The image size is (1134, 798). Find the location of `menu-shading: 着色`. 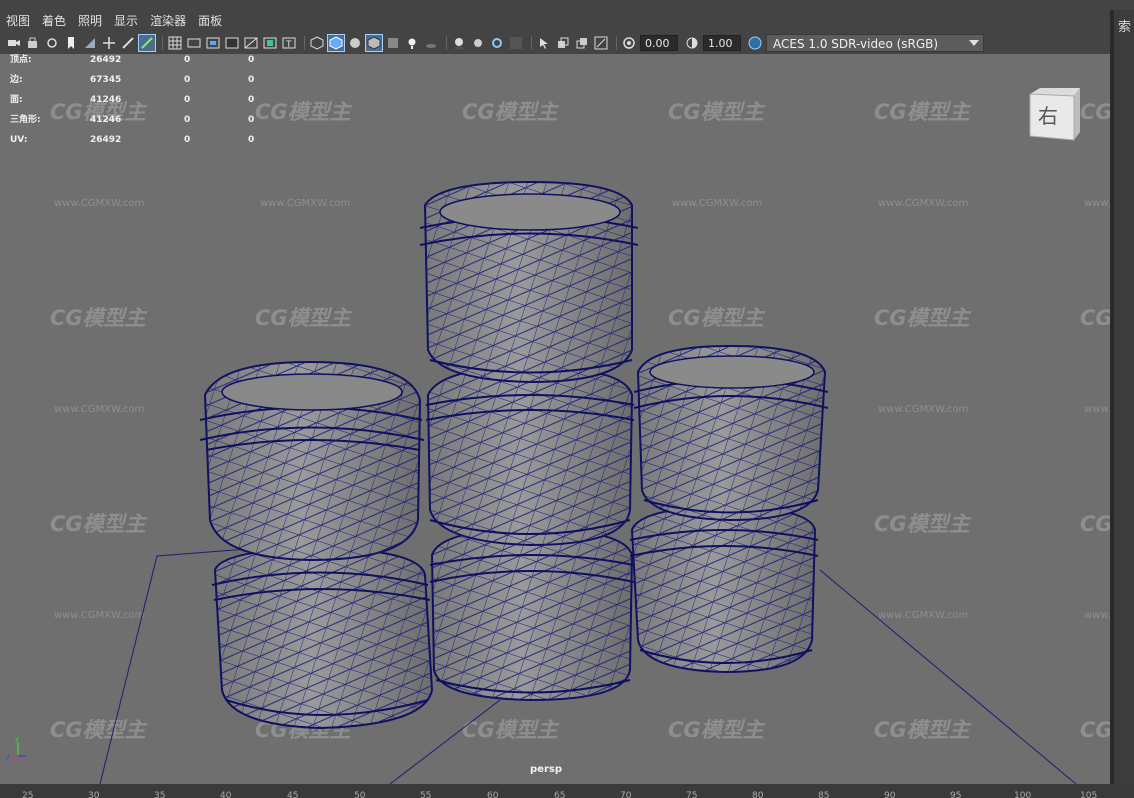

menu-shading: 着色 is located at coordinates (54, 21).